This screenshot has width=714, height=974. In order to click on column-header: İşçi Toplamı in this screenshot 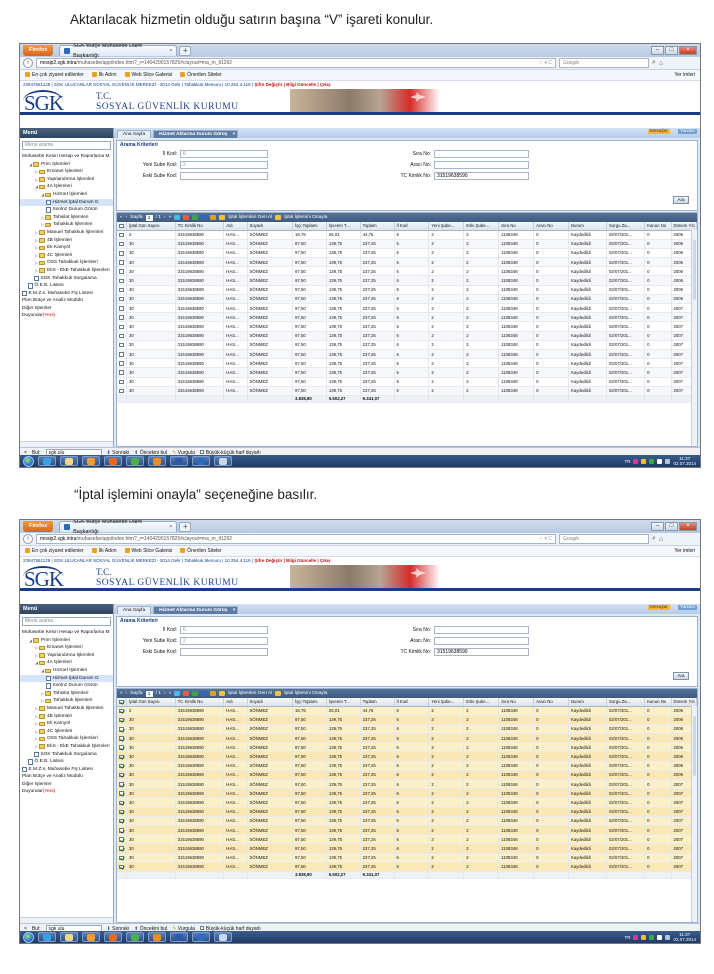, I will do `click(309, 702)`.